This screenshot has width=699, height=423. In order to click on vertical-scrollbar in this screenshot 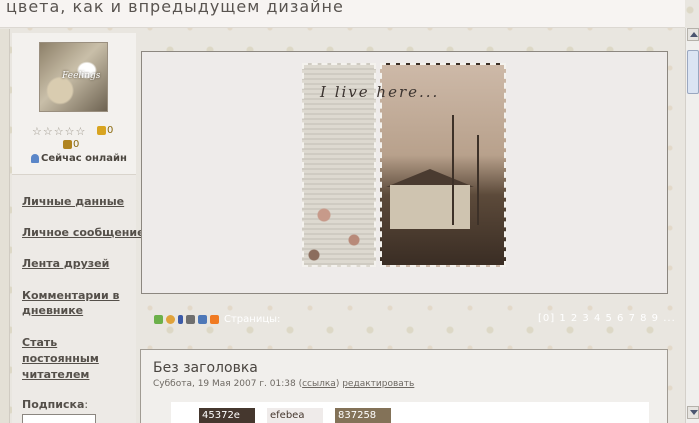, I will do `click(692, 225)`.